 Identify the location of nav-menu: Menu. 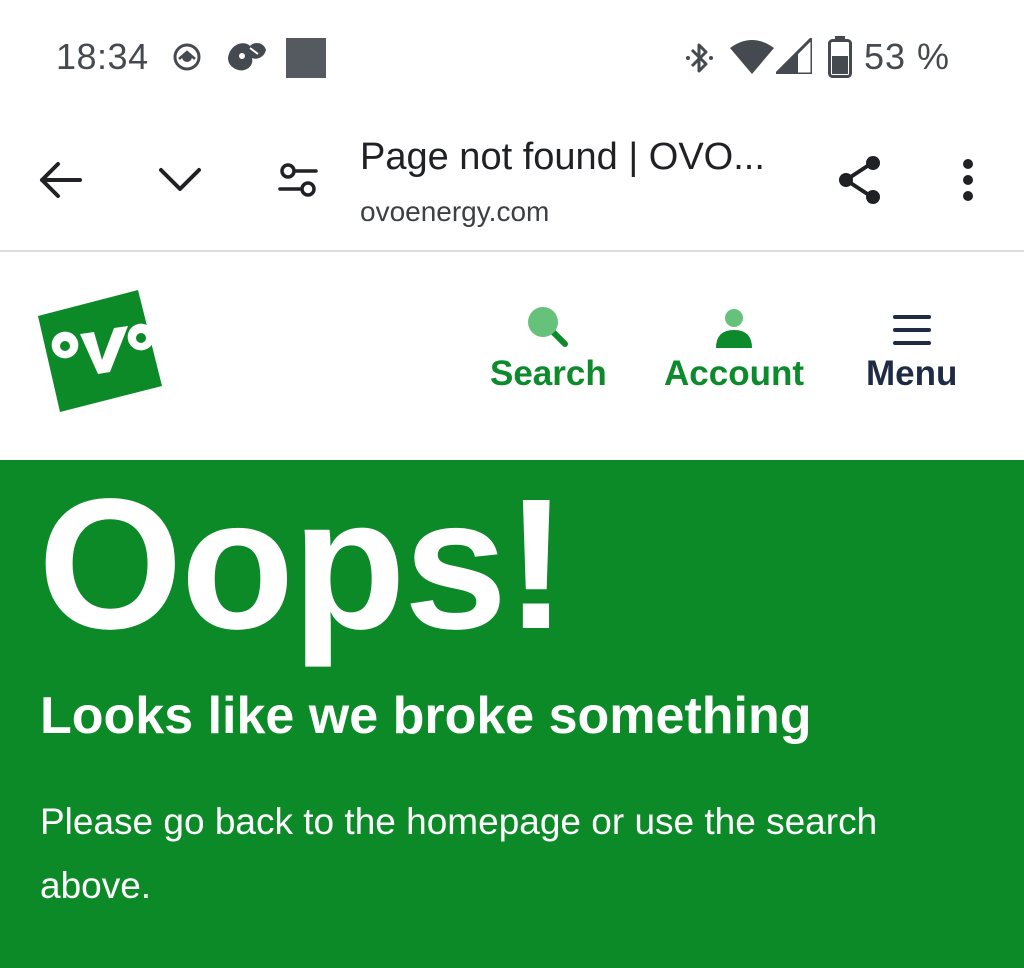
(911, 349).